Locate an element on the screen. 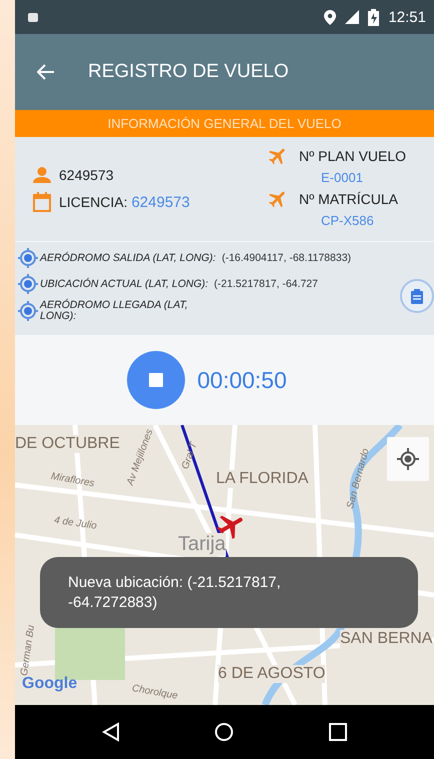 The height and width of the screenshot is (759, 434). map-label: DE OCTUBRE is located at coordinates (67, 444).